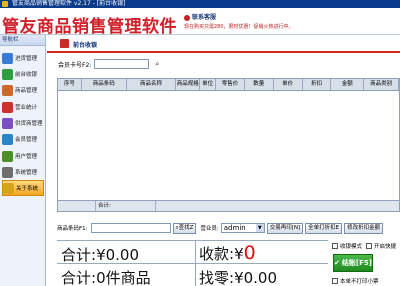 The width and height of the screenshot is (400, 286). Describe the element at coordinates (85, 45) in the screenshot. I see `panel-title: 前台收银` at that location.